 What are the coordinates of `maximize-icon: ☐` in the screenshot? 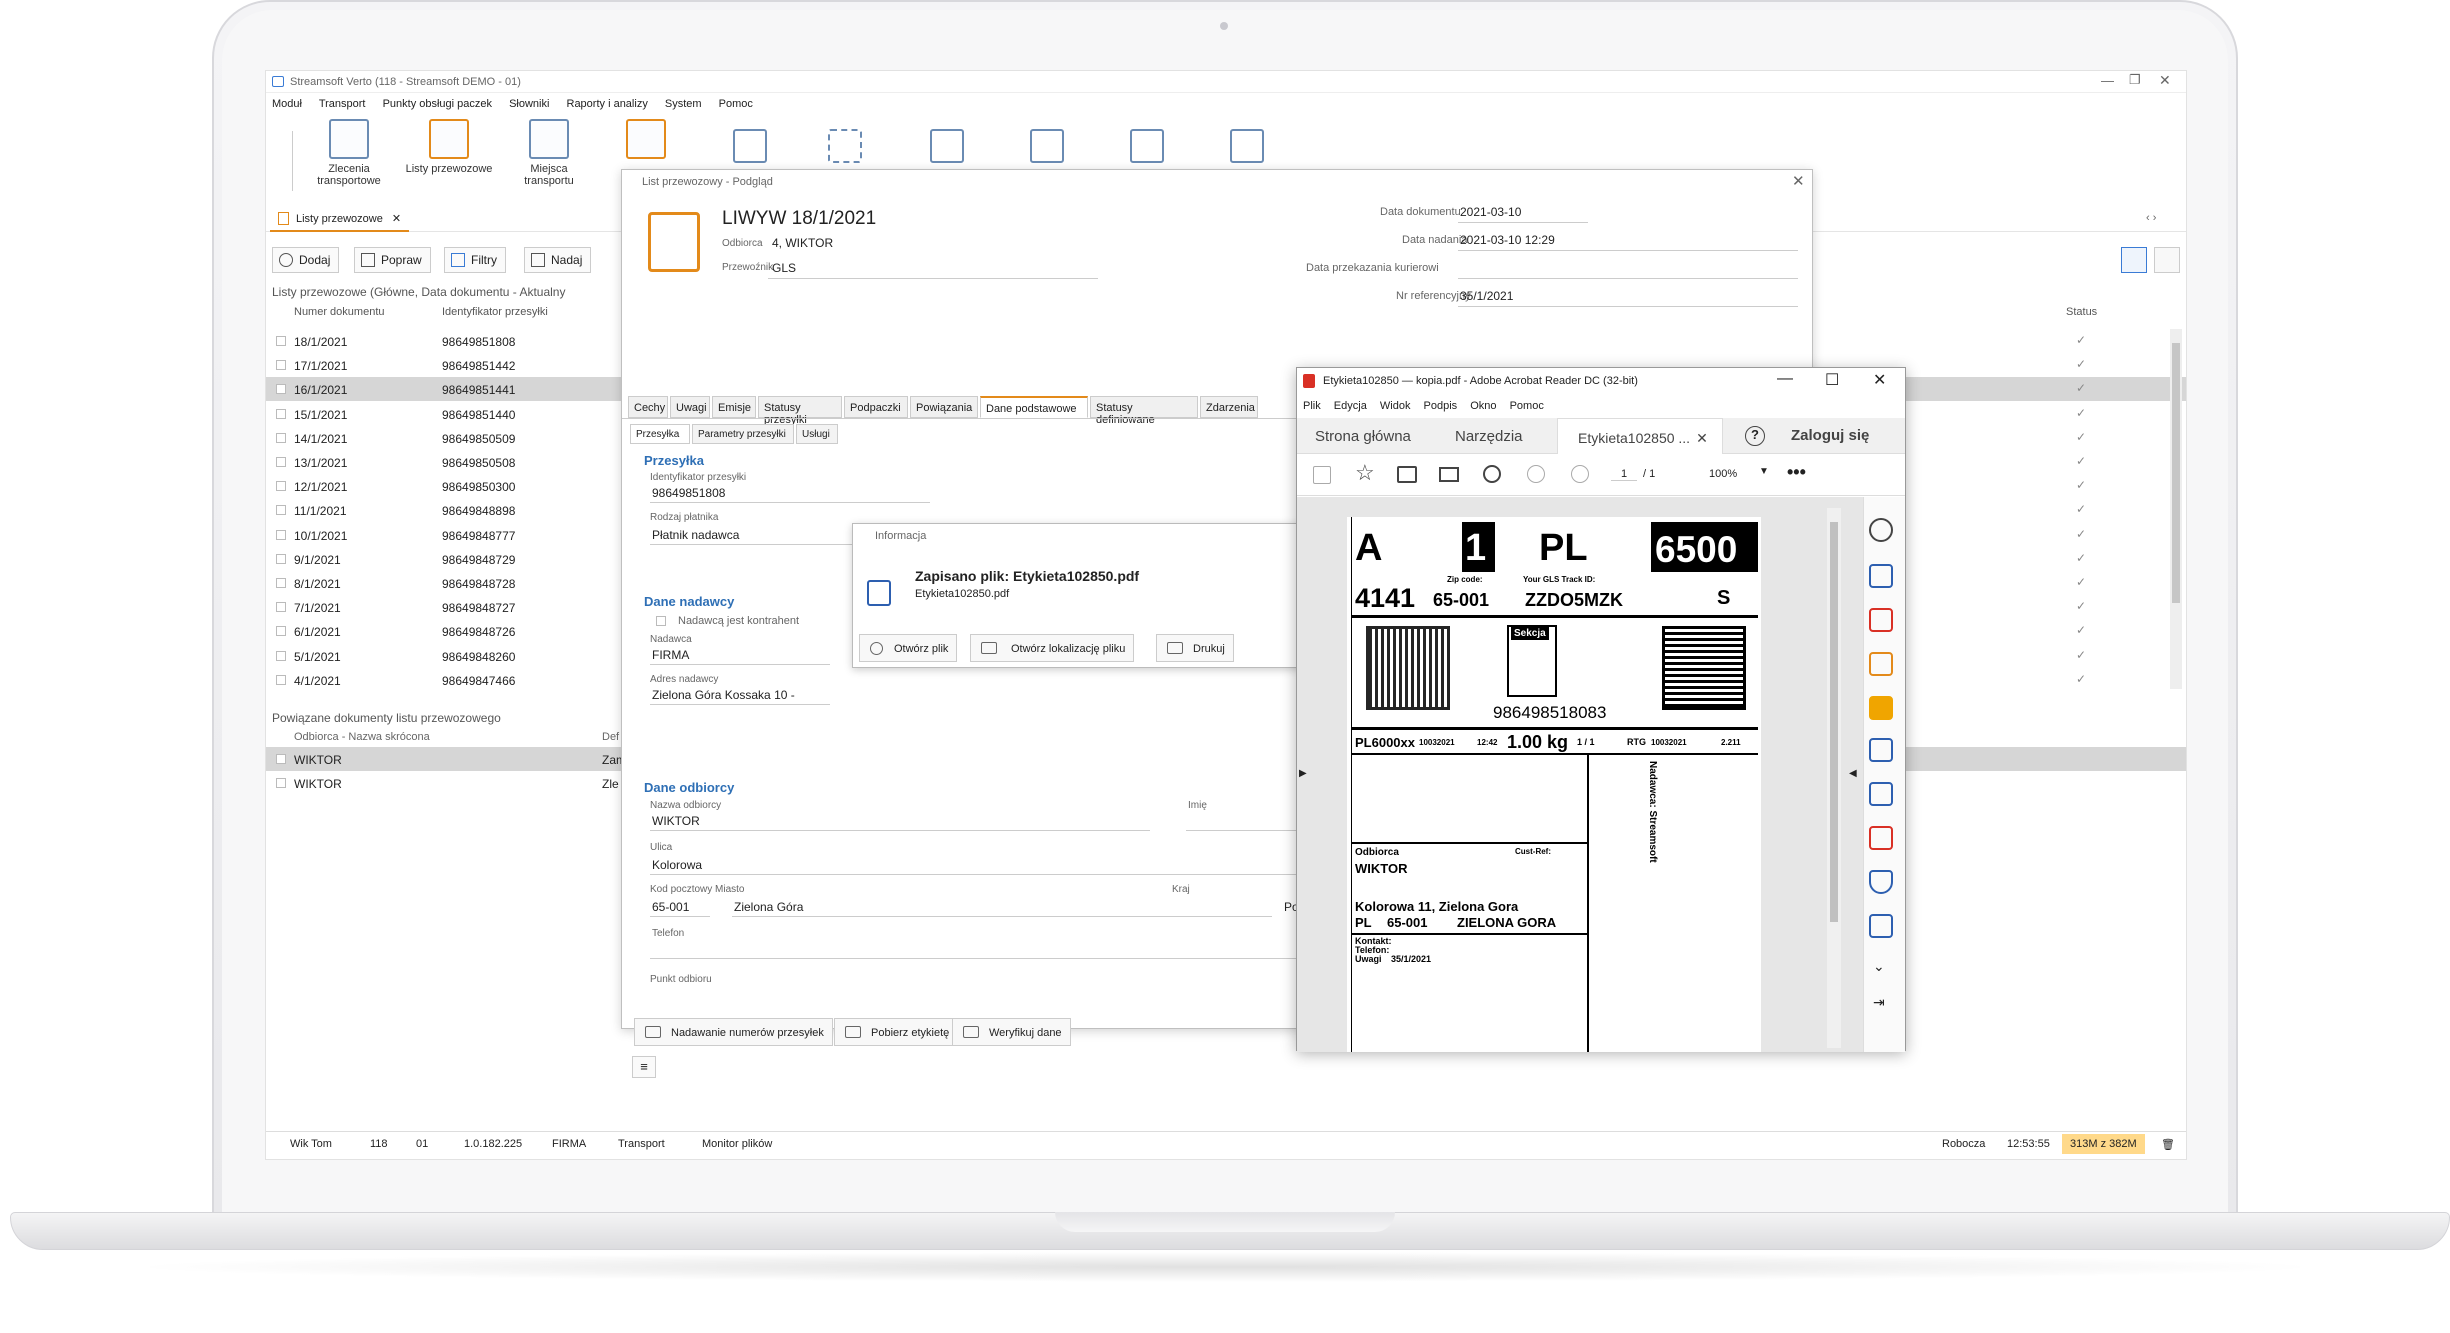 It's located at (1832, 380).